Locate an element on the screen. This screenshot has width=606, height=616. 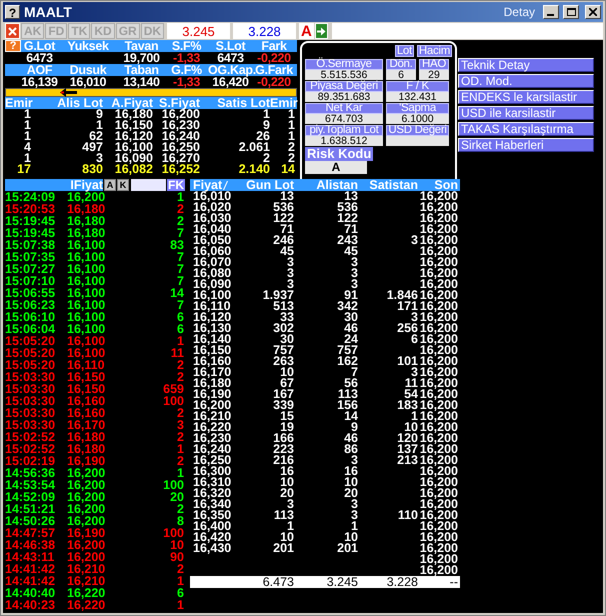
column-header: Alistan is located at coordinates (326, 185).